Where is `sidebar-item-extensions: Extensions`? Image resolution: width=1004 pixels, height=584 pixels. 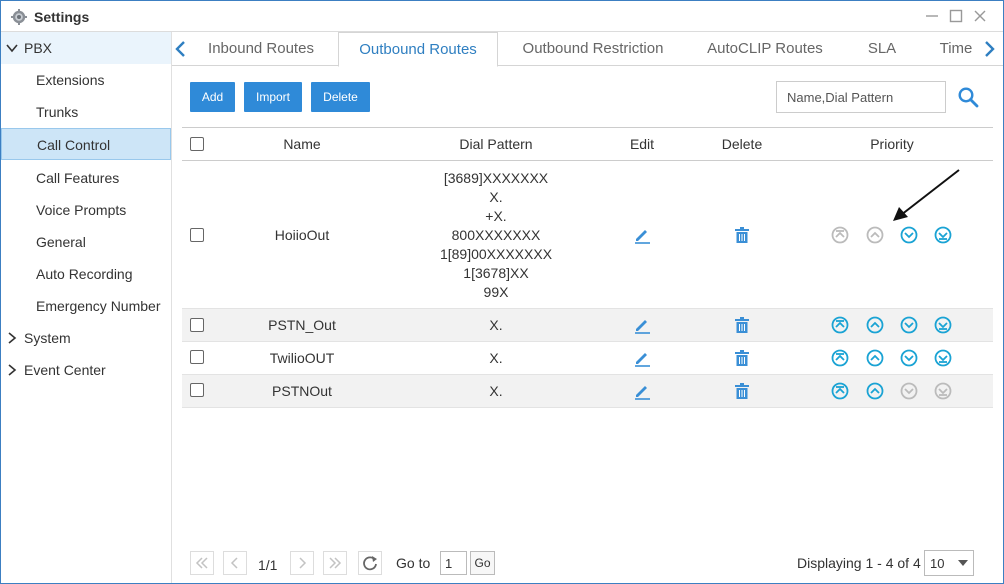 sidebar-item-extensions: Extensions is located at coordinates (86, 80).